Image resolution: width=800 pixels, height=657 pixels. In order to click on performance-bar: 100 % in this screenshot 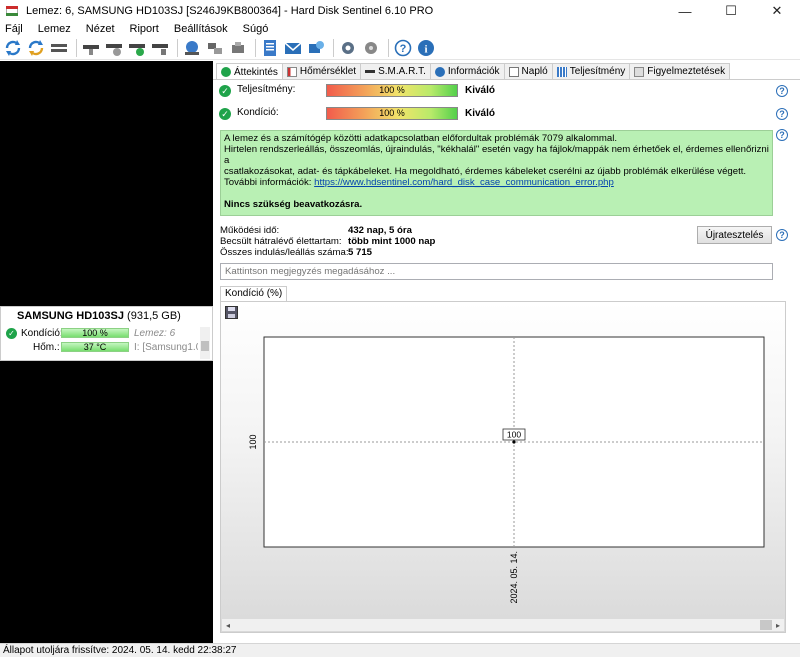, I will do `click(392, 90)`.